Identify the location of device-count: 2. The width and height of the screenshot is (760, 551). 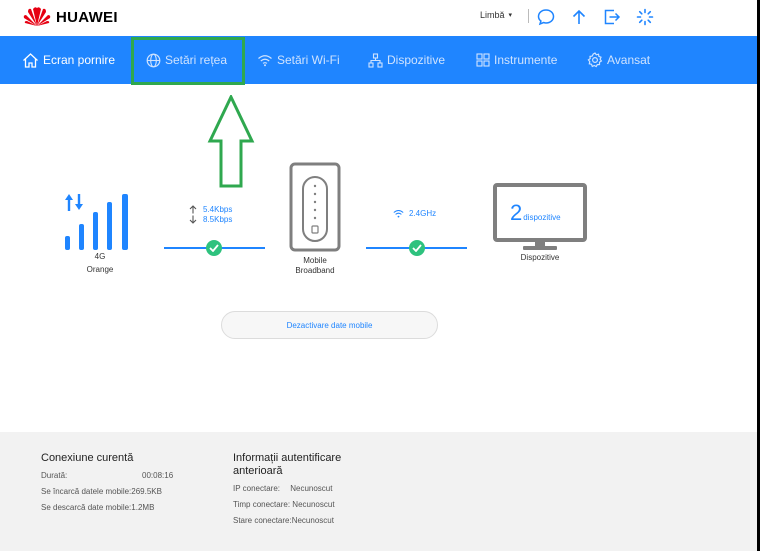
(516, 212).